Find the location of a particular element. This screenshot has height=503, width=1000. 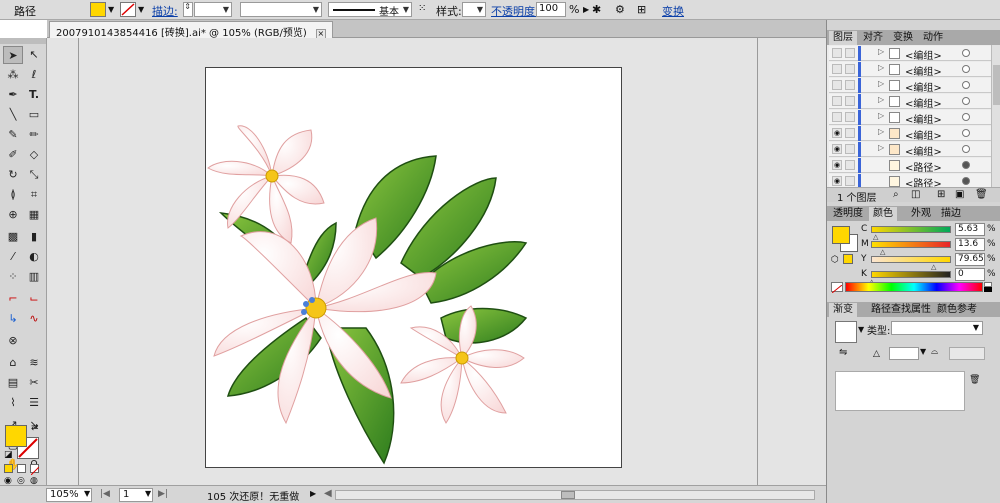

none-mode-icon is located at coordinates (35, 470).